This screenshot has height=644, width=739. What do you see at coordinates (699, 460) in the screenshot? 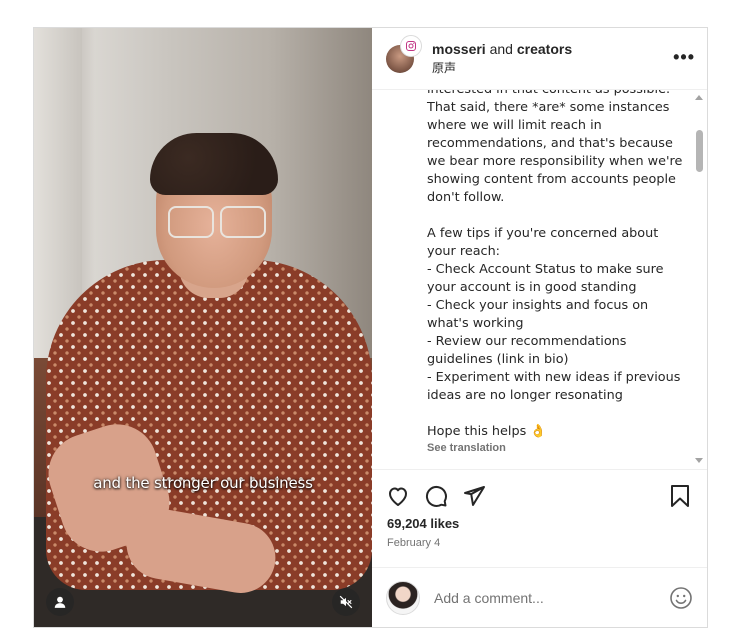
I see `scroll-down-arrow-icon` at bounding box center [699, 460].